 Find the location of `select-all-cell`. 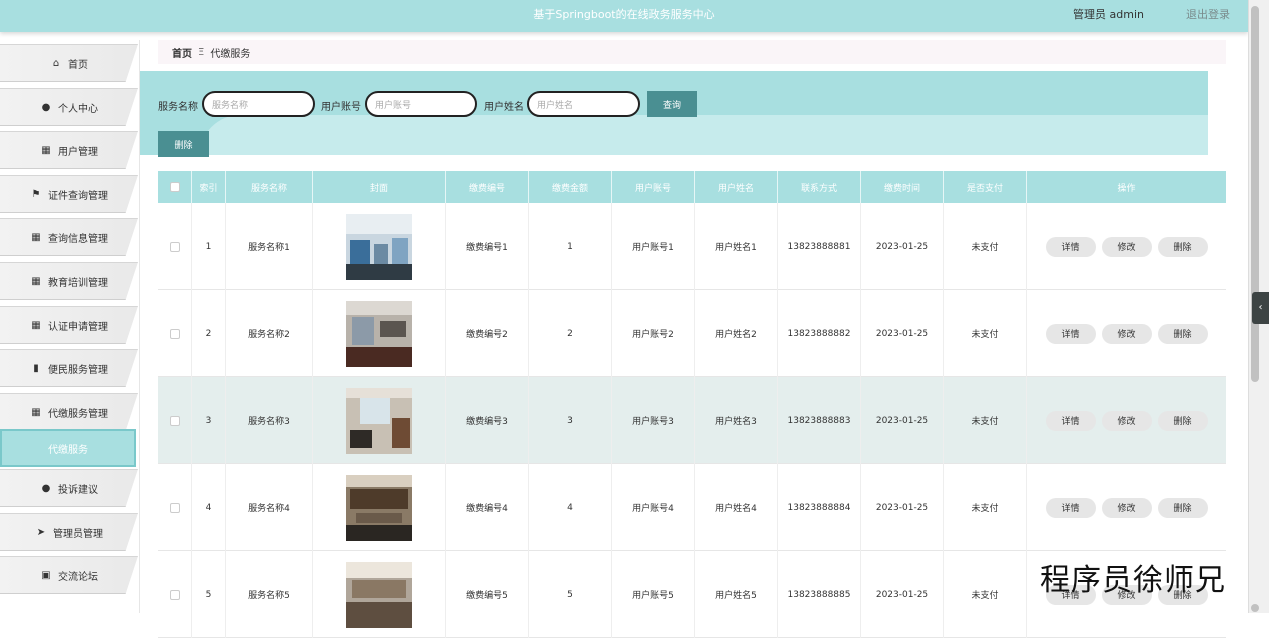

select-all-cell is located at coordinates (175, 187).